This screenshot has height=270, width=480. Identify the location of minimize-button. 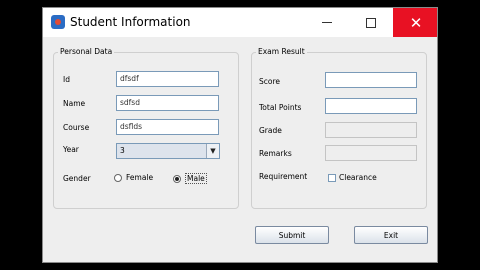
(327, 22).